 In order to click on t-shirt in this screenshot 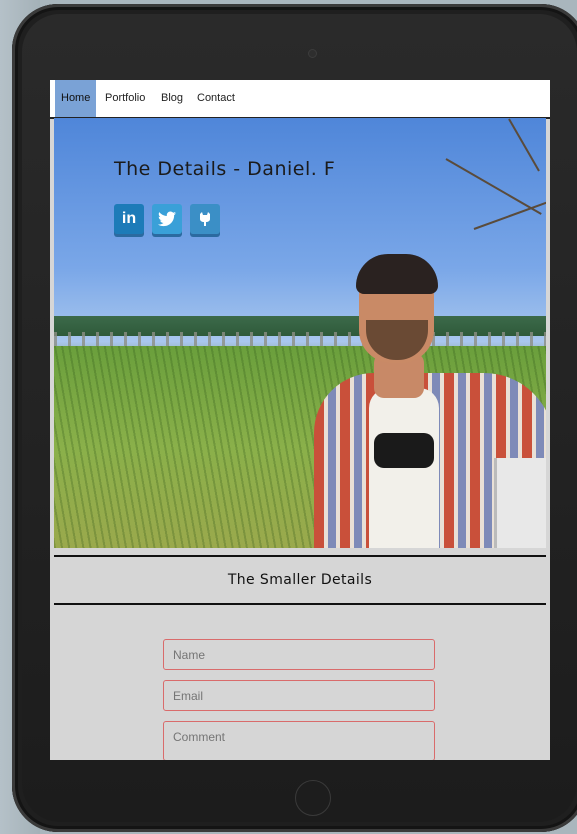, I will do `click(404, 468)`.